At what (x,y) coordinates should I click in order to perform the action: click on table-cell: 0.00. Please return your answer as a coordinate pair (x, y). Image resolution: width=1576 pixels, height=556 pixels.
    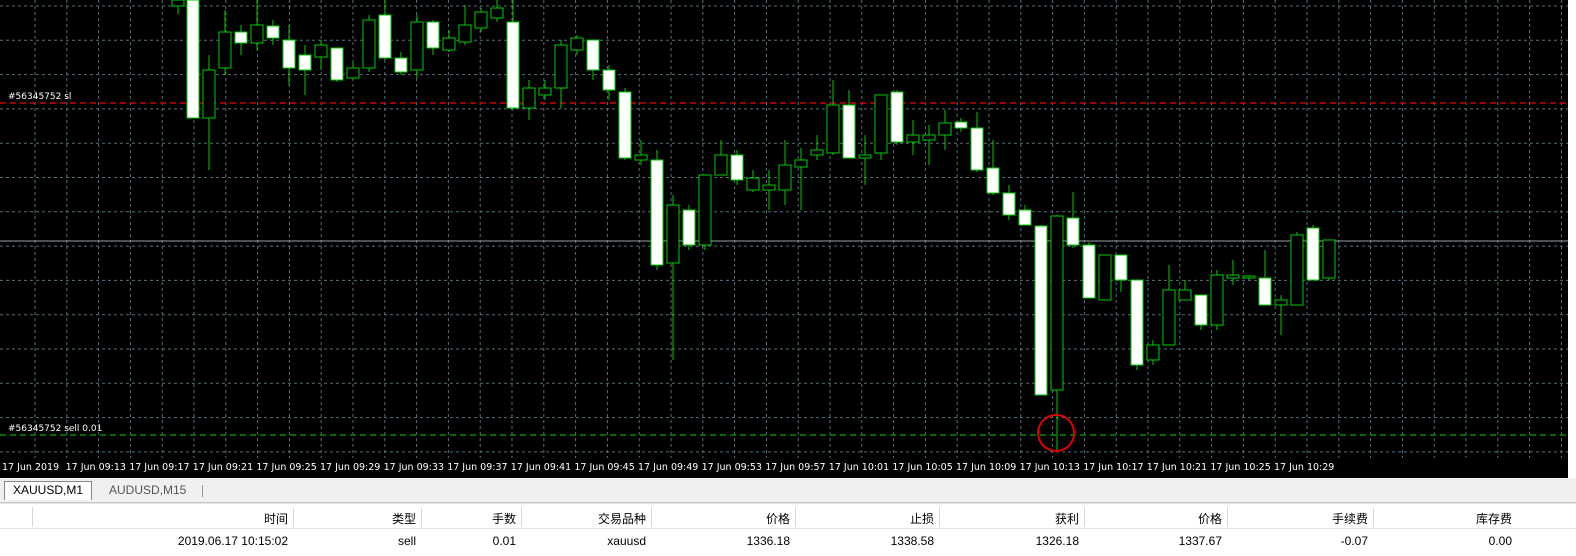
    Looking at the image, I should click on (1500, 541).